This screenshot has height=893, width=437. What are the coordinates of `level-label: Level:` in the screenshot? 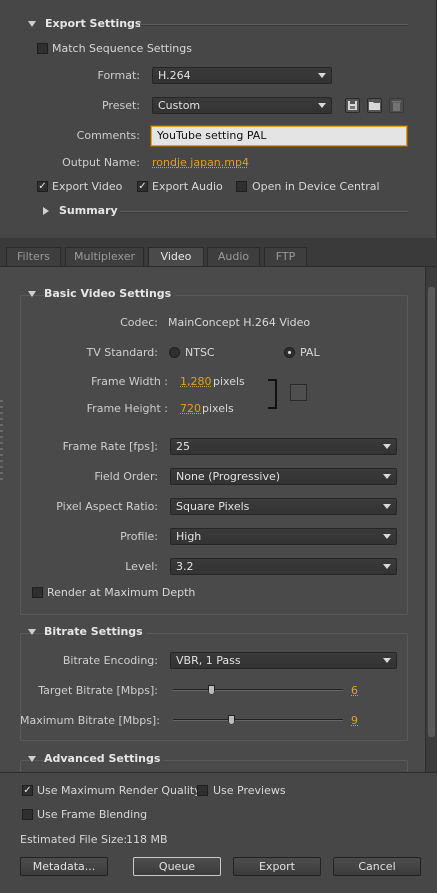 It's located at (141, 566).